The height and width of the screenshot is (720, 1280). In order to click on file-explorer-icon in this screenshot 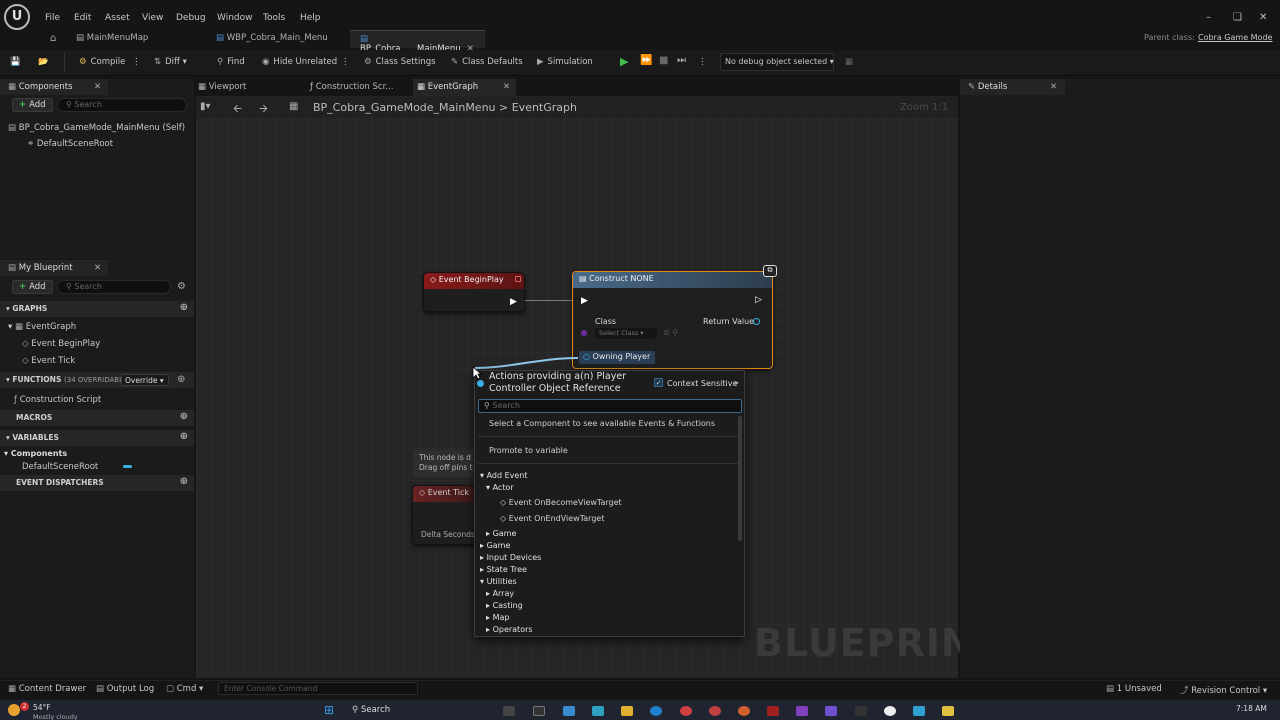, I will do `click(627, 711)`.